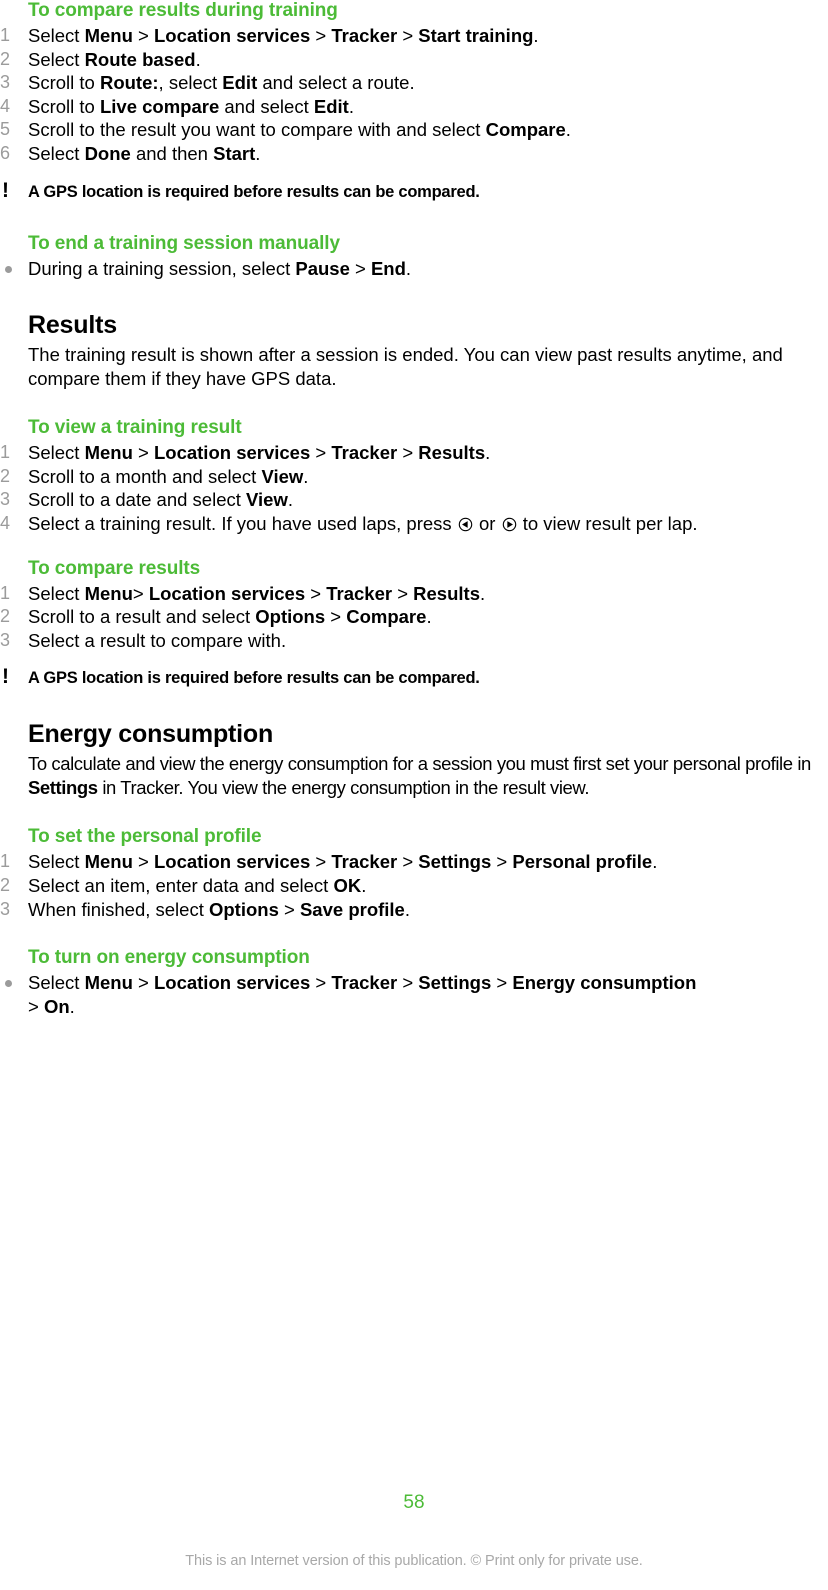 This screenshot has height=1590, width=828. I want to click on step-text: Select a result to compare with., so click(157, 640).